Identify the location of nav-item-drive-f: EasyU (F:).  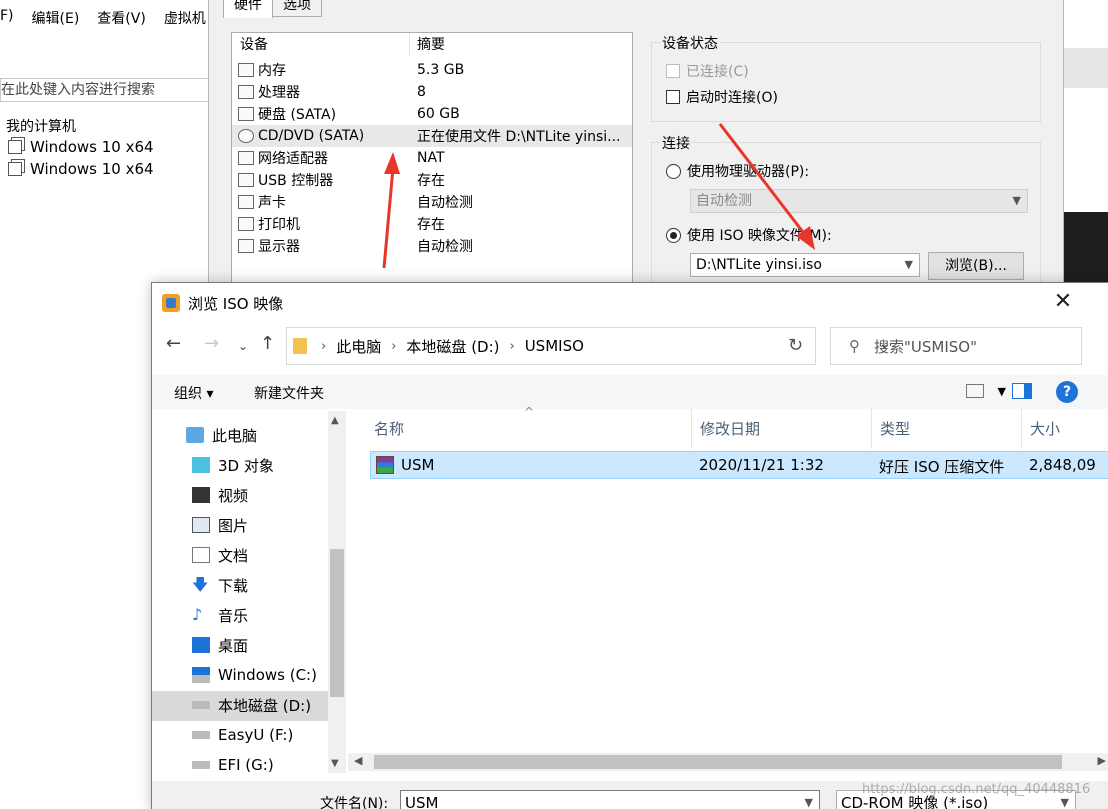
(242, 735).